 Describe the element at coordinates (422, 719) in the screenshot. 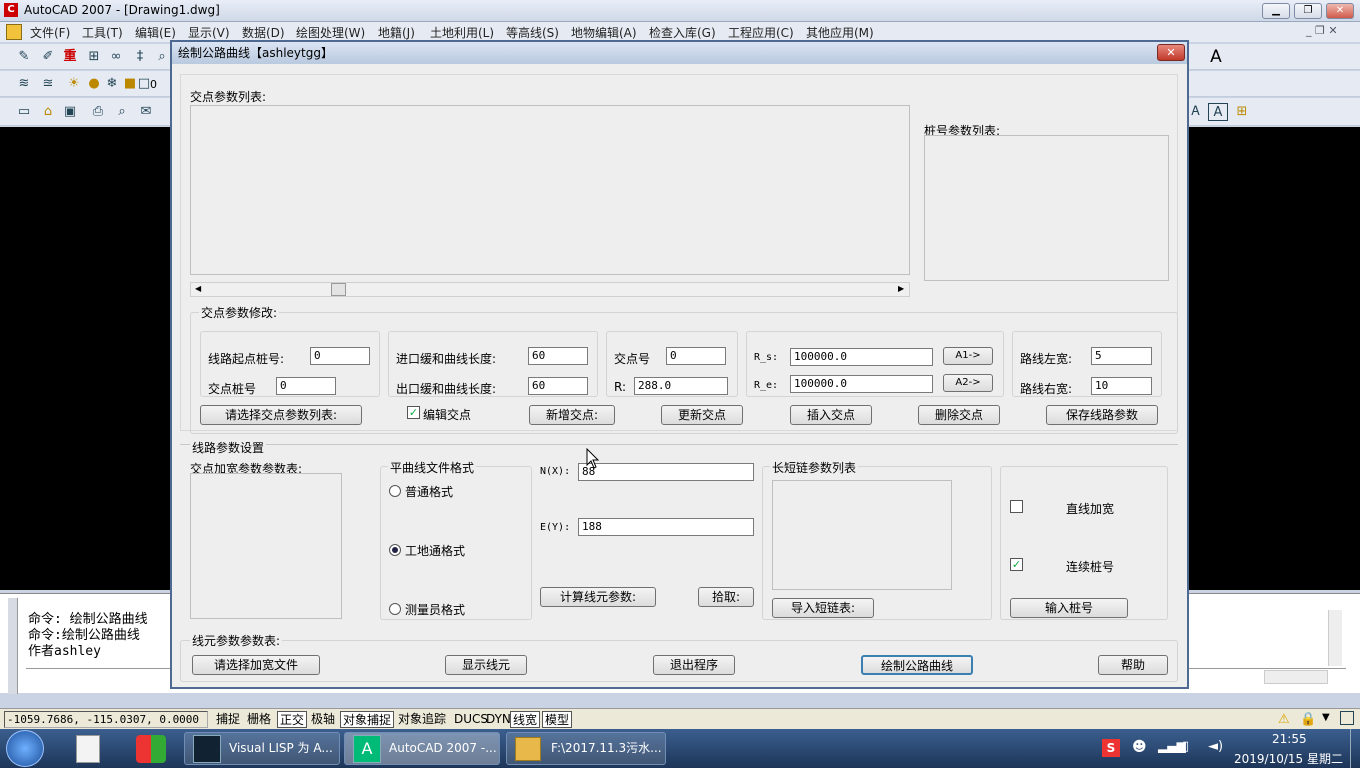

I see `otrack-toggle: 对象追踪` at that location.